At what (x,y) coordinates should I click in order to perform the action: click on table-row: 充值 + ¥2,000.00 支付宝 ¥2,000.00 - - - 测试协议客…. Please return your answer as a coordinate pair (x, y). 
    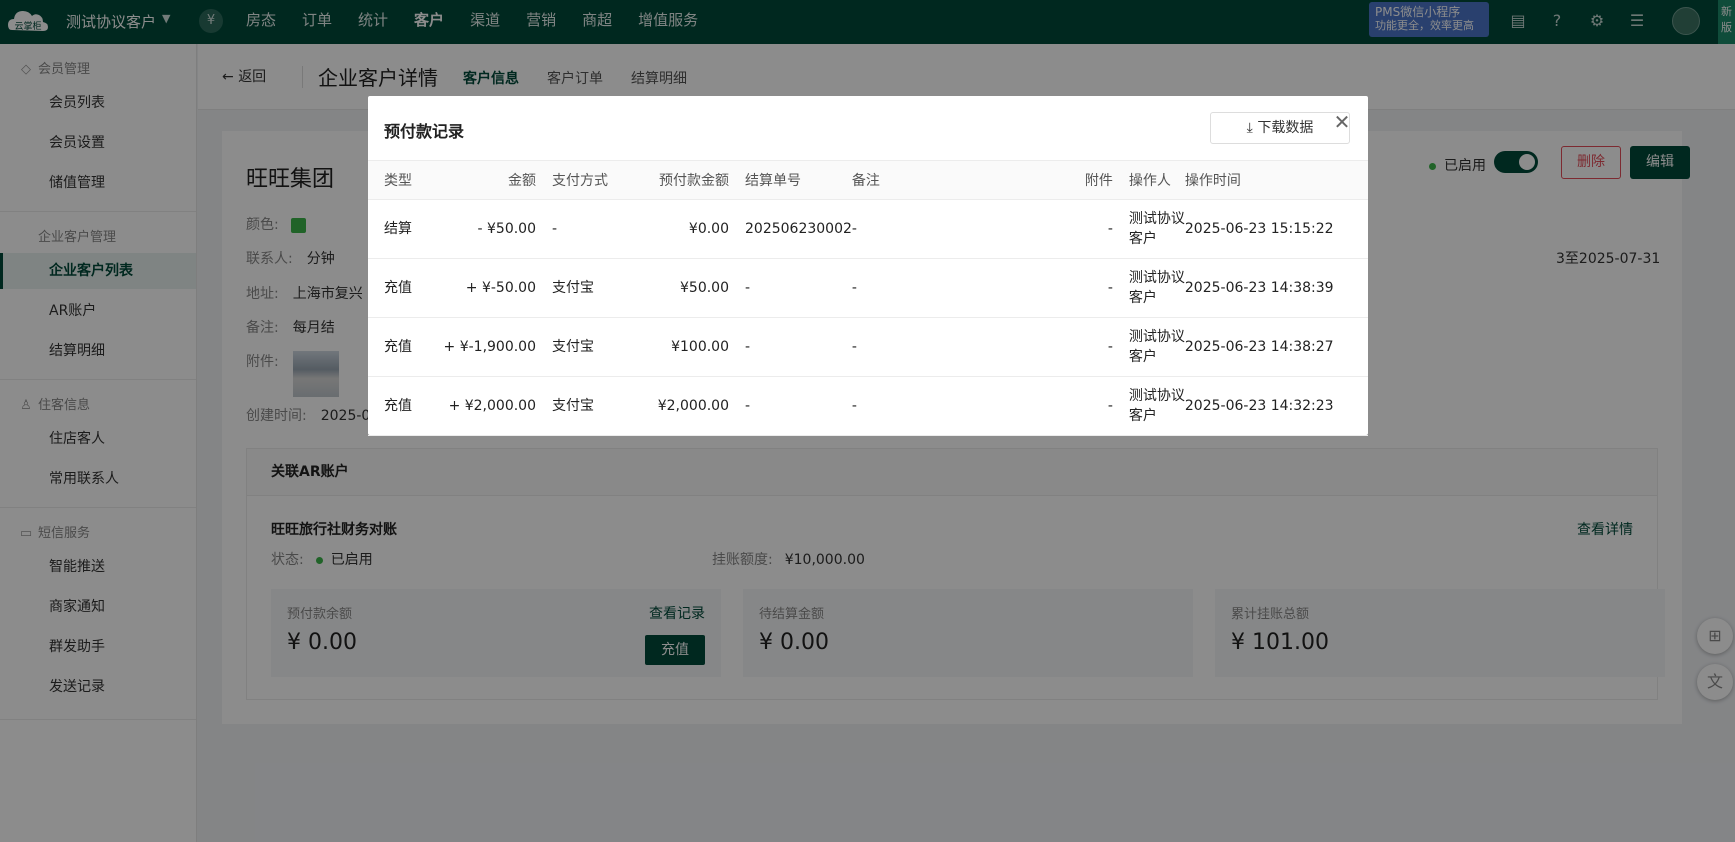
    Looking at the image, I should click on (868, 406).